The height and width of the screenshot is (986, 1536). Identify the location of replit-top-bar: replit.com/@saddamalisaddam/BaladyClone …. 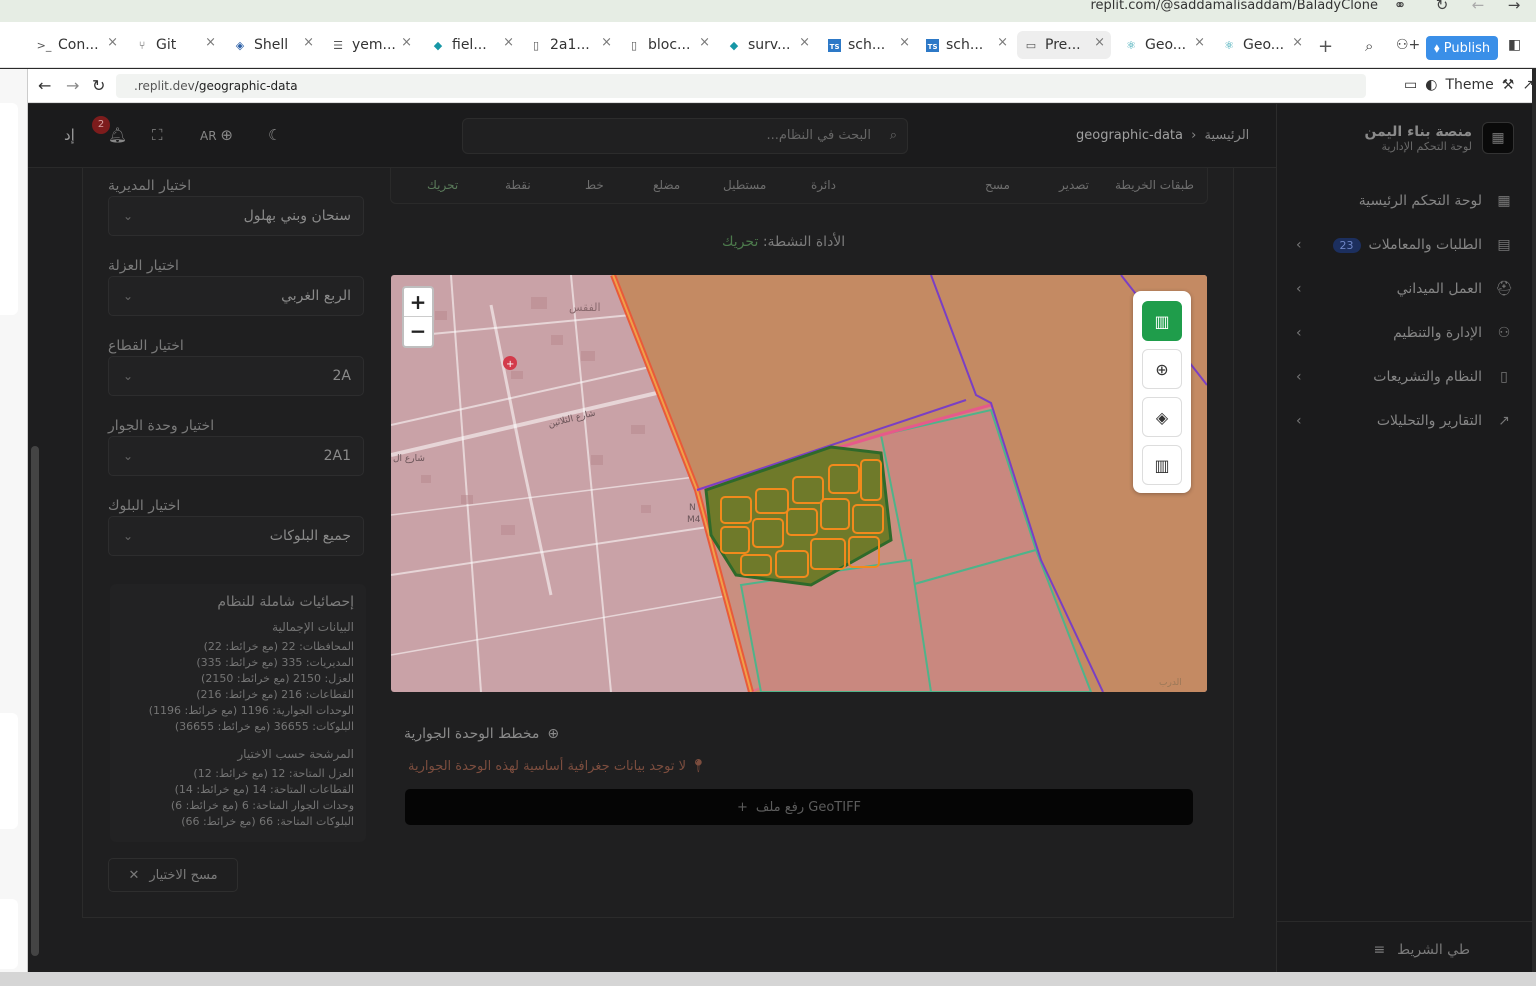
(768, 11).